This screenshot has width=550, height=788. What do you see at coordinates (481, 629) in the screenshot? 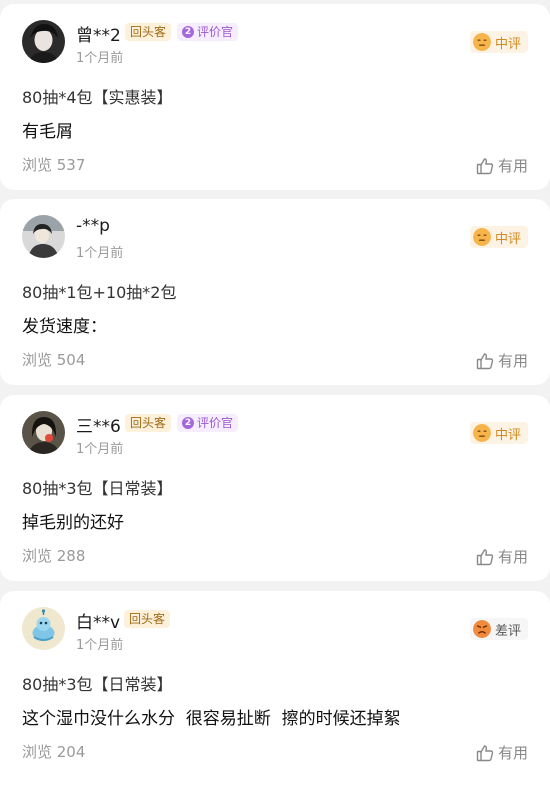
I see `unhappy-face-icon` at bounding box center [481, 629].